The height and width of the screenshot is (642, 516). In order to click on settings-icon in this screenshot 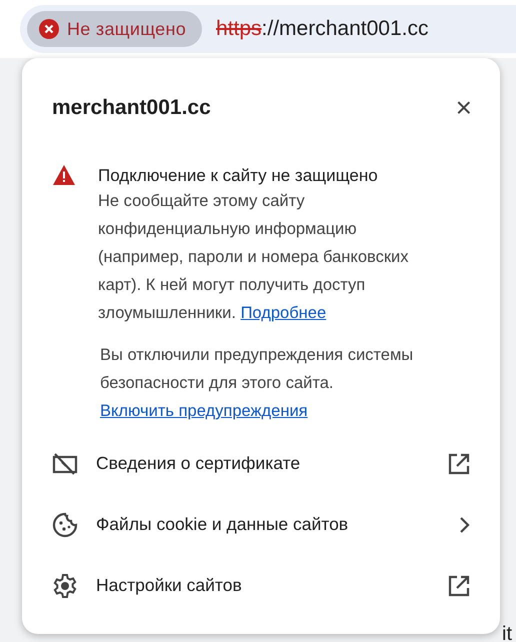, I will do `click(65, 585)`.